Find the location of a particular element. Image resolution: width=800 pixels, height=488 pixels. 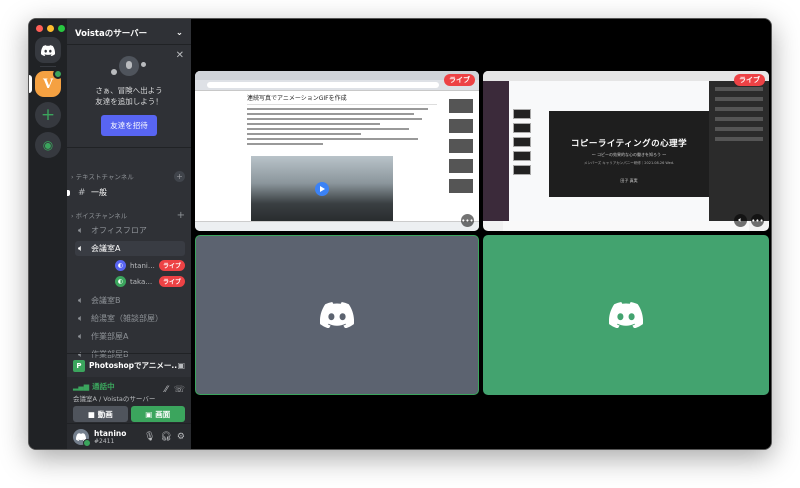

slide-meta: メンバーズ キャリアカンパニー研修｜2021.08.26 Wed. is located at coordinates (629, 163).